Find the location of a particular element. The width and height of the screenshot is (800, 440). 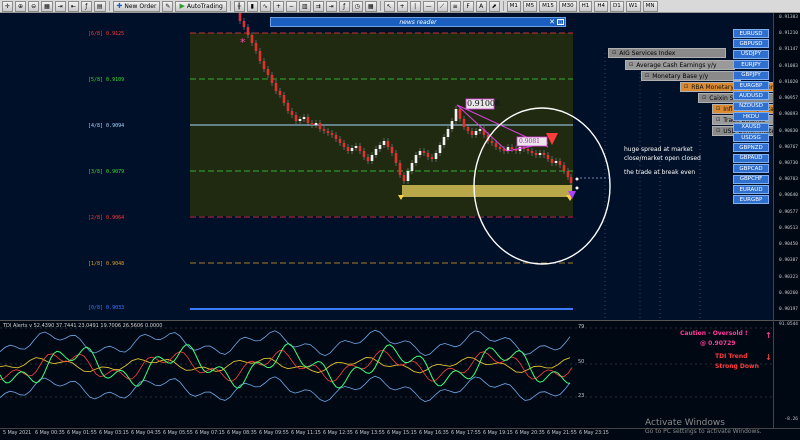

timeframe-m5: M5 is located at coordinates (530, 6).